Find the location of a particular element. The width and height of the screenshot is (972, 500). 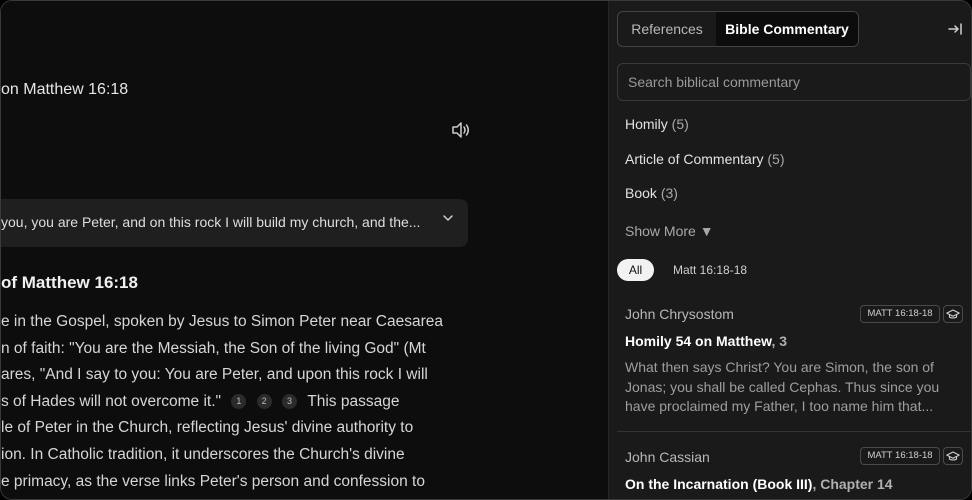

ref-pill-matt: Matt 16:18-18 is located at coordinates (710, 270).